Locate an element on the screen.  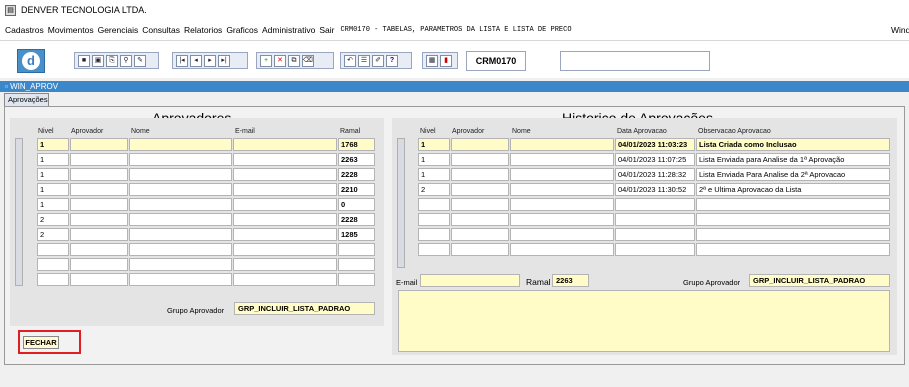
historico-cell-data: 04/01/2023 11:07:25 is located at coordinates (655, 159).